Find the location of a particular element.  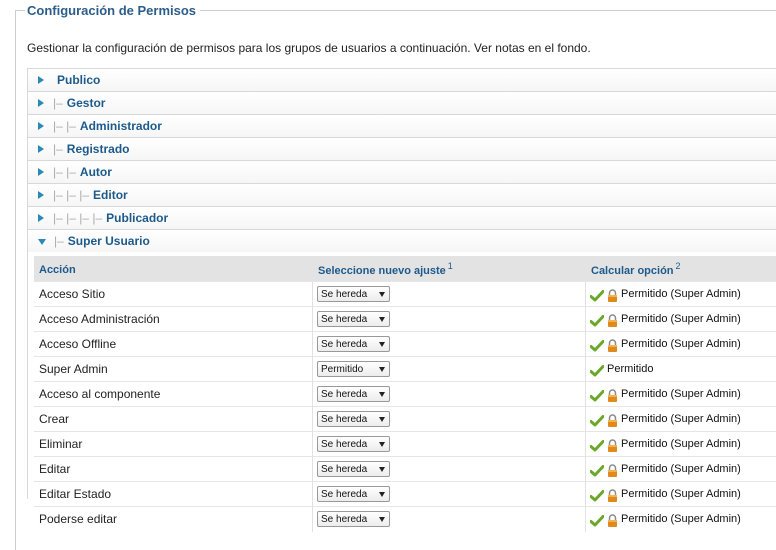

group-editor: |– |– |– Editor is located at coordinates (401, 194).